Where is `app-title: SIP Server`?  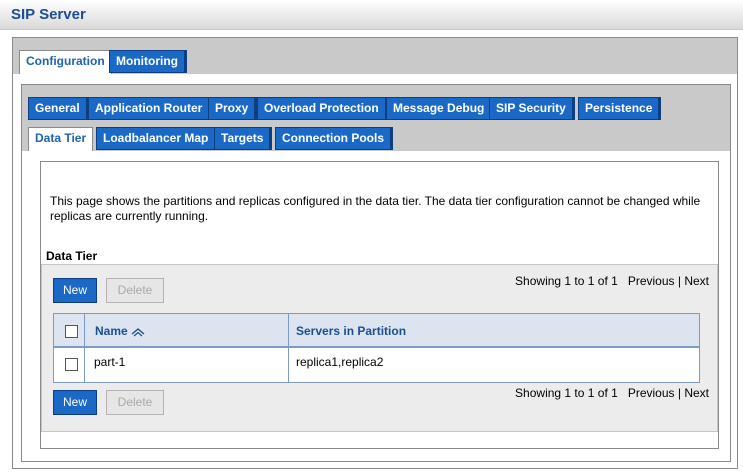
app-title: SIP Server is located at coordinates (48, 14).